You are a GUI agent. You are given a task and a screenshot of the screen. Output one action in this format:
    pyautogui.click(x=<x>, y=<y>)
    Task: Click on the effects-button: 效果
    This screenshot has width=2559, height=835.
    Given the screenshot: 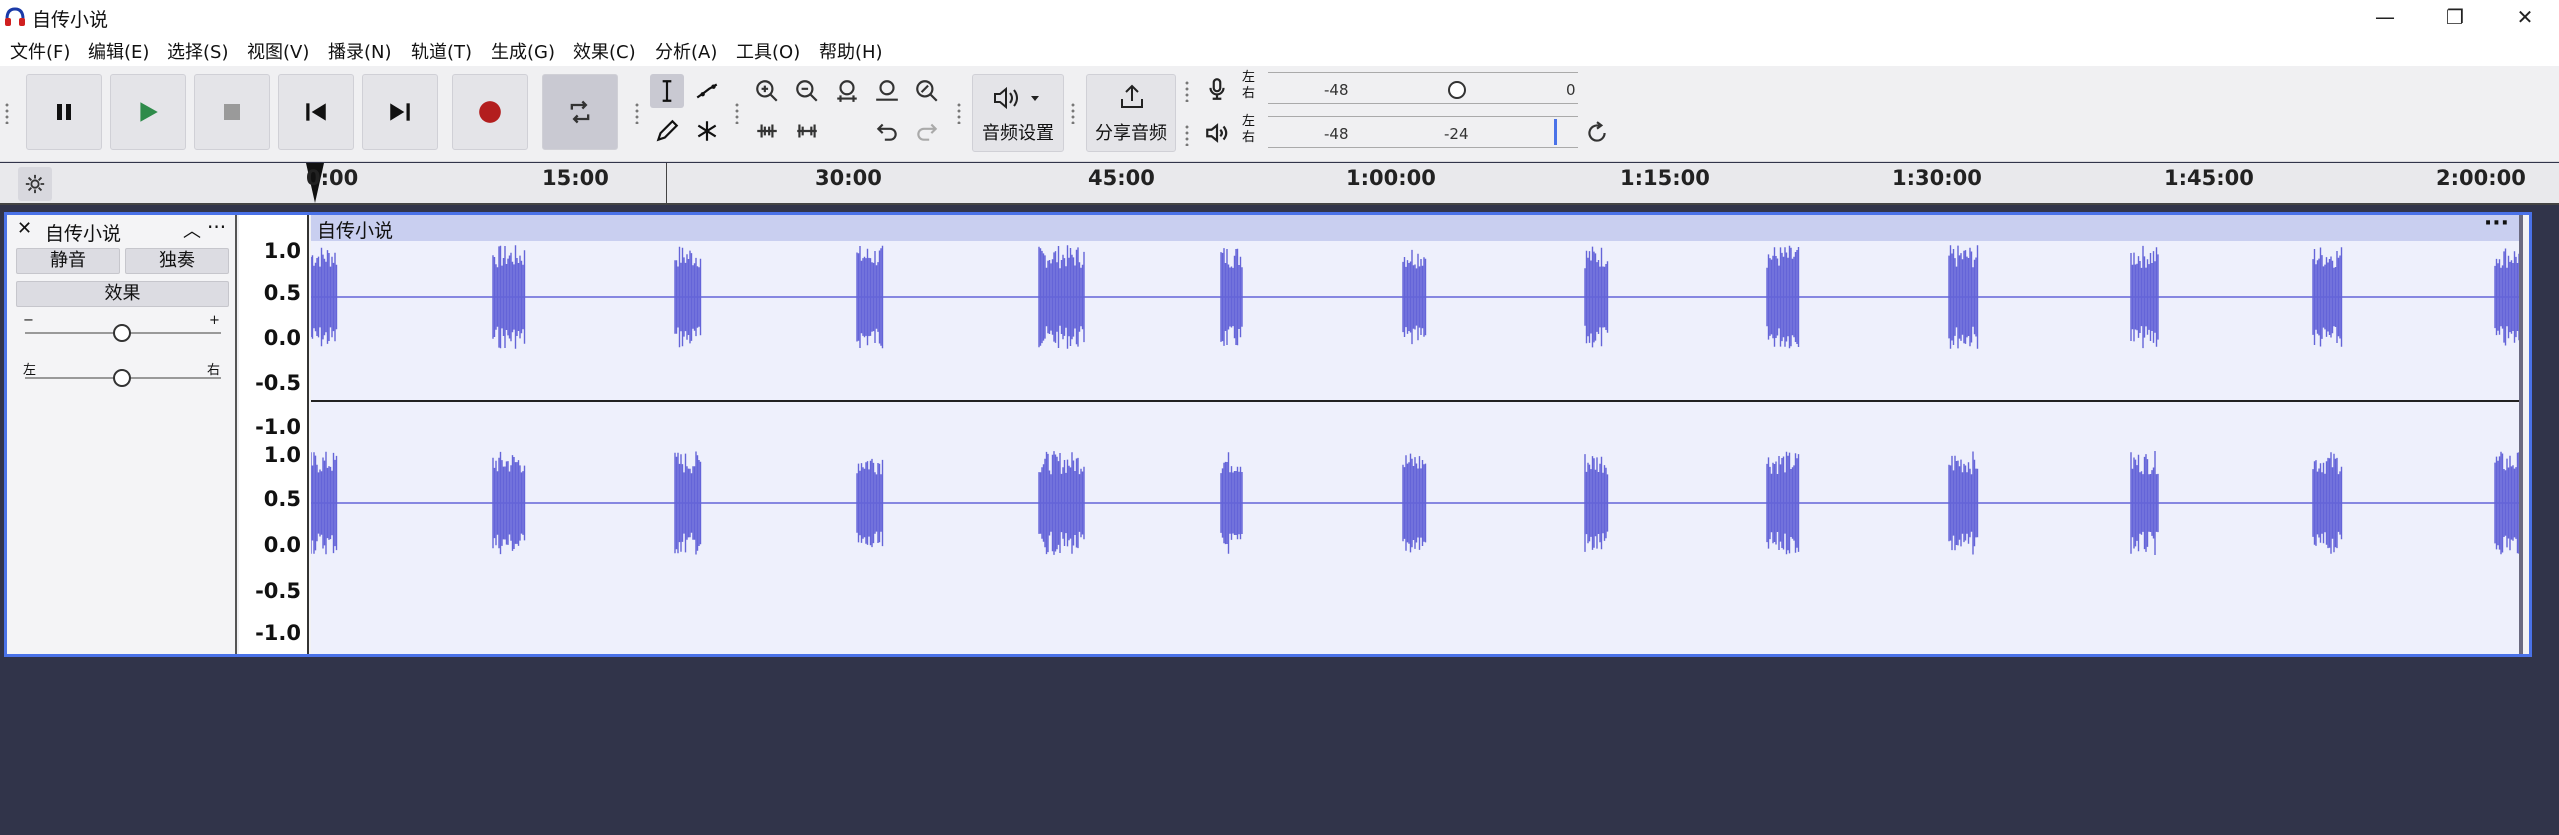 What is the action you would take?
    pyautogui.click(x=122, y=294)
    